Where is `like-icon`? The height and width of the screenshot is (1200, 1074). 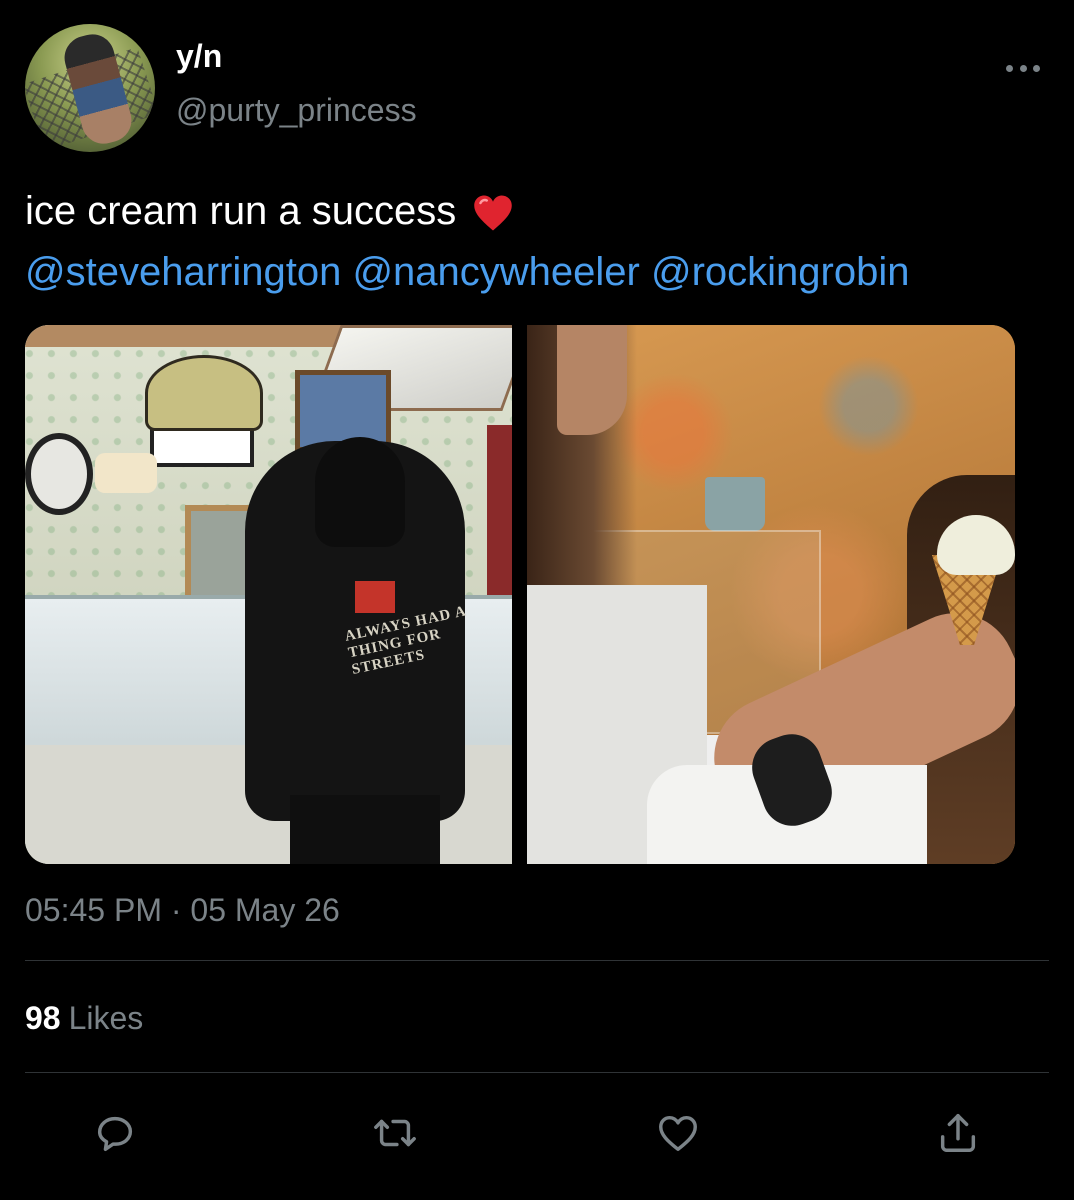
like-icon is located at coordinates (678, 1133).